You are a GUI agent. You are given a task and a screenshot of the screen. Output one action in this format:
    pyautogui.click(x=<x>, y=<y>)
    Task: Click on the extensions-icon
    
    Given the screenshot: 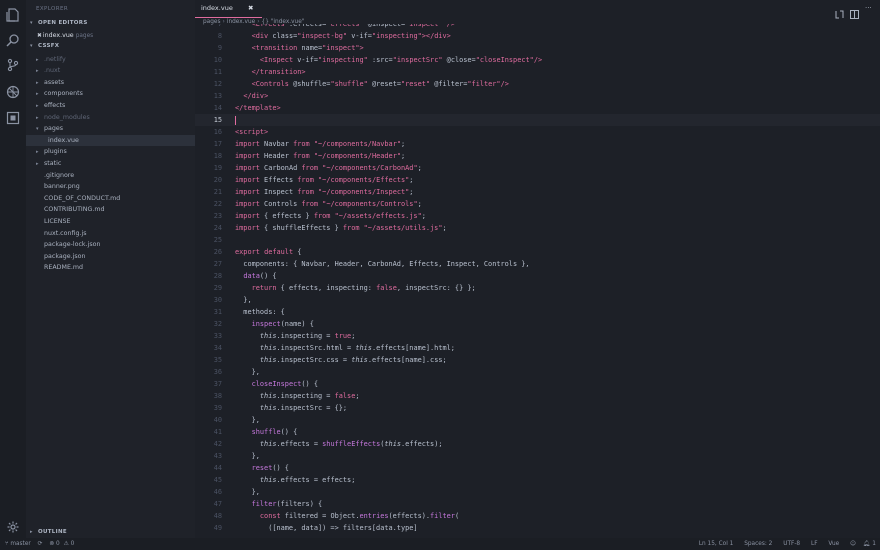 What is the action you would take?
    pyautogui.click(x=13, y=118)
    